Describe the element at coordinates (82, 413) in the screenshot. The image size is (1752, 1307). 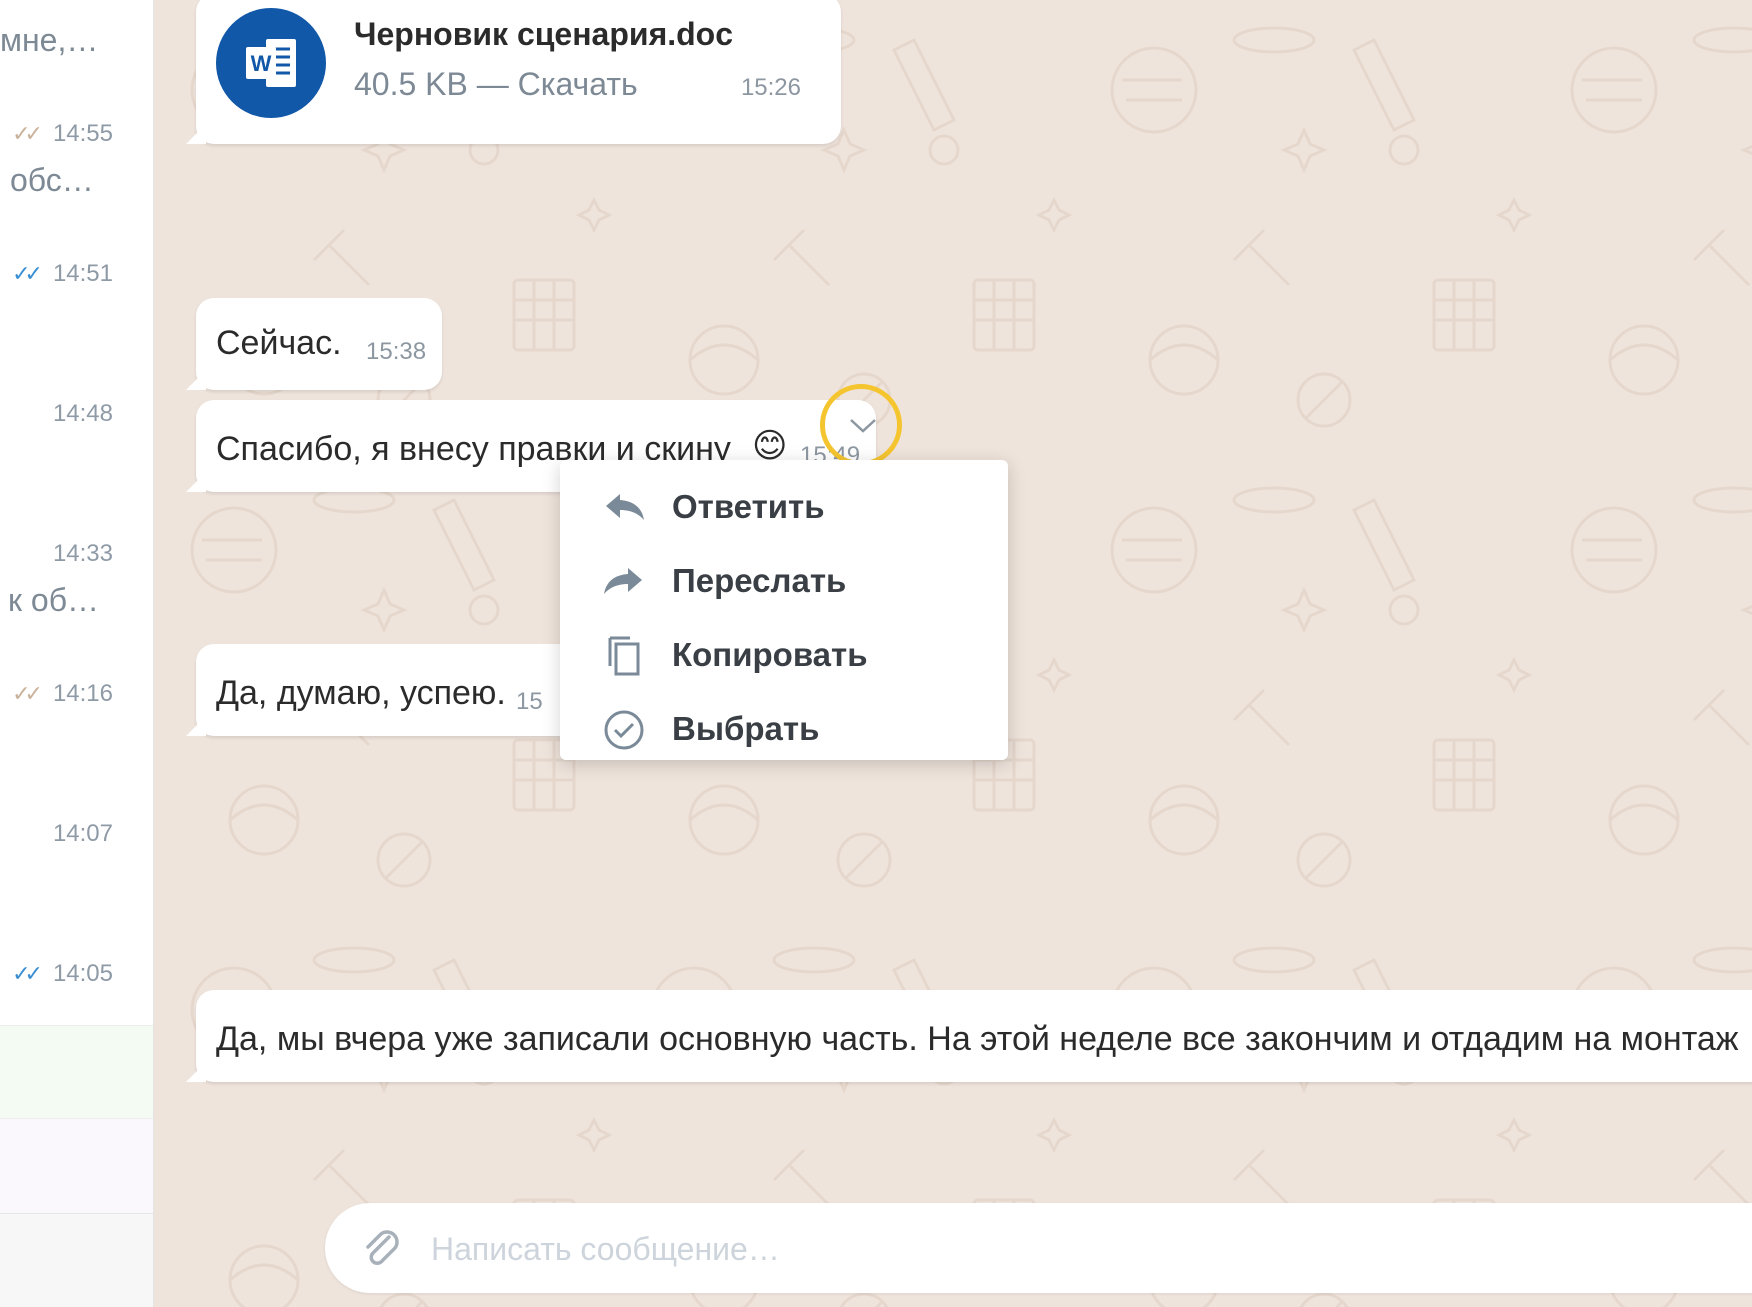
I see `chat-time: 14:48` at that location.